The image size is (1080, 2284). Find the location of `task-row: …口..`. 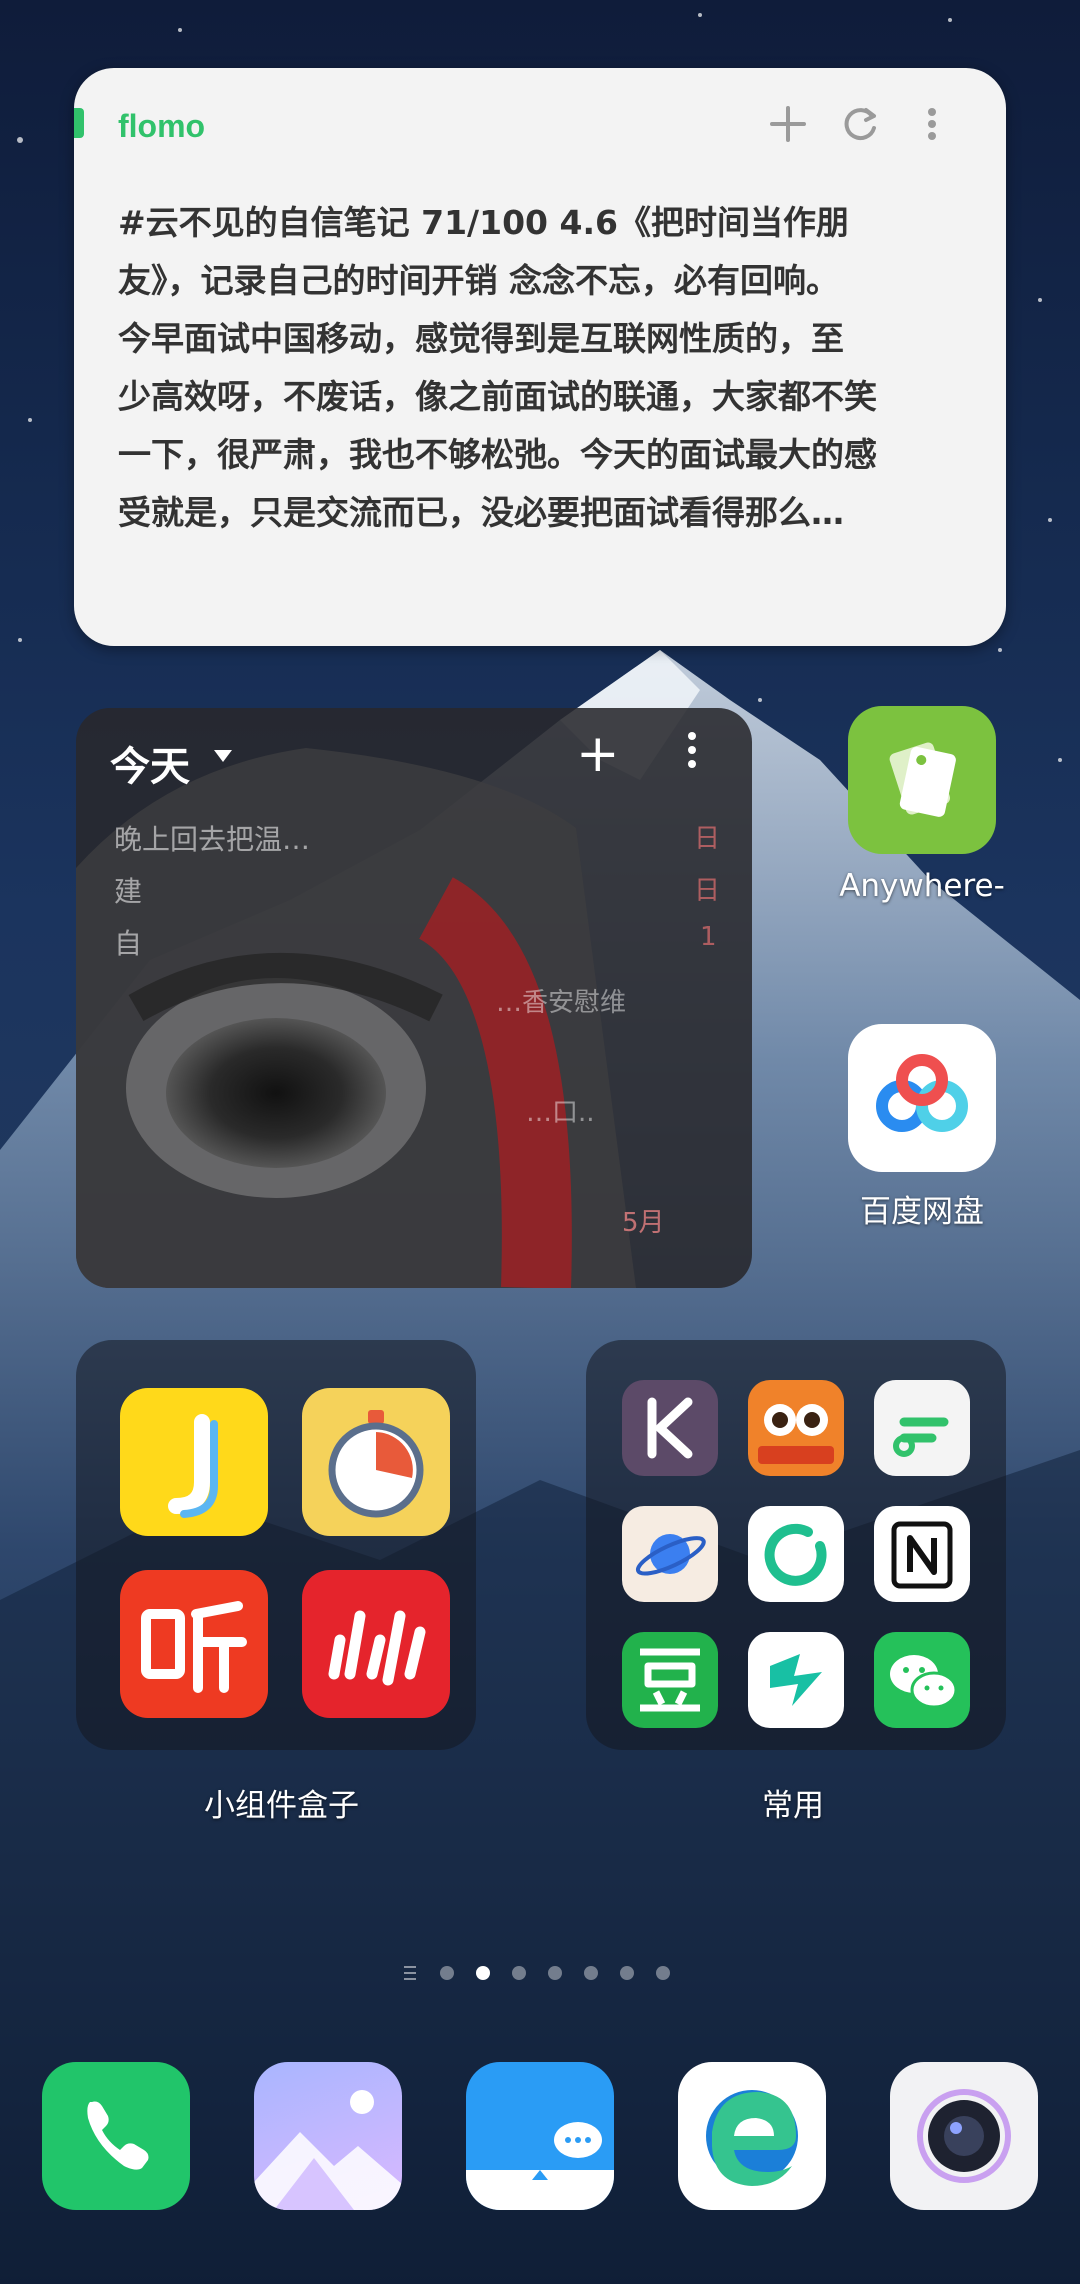

task-row: …口.. is located at coordinates (560, 1110).